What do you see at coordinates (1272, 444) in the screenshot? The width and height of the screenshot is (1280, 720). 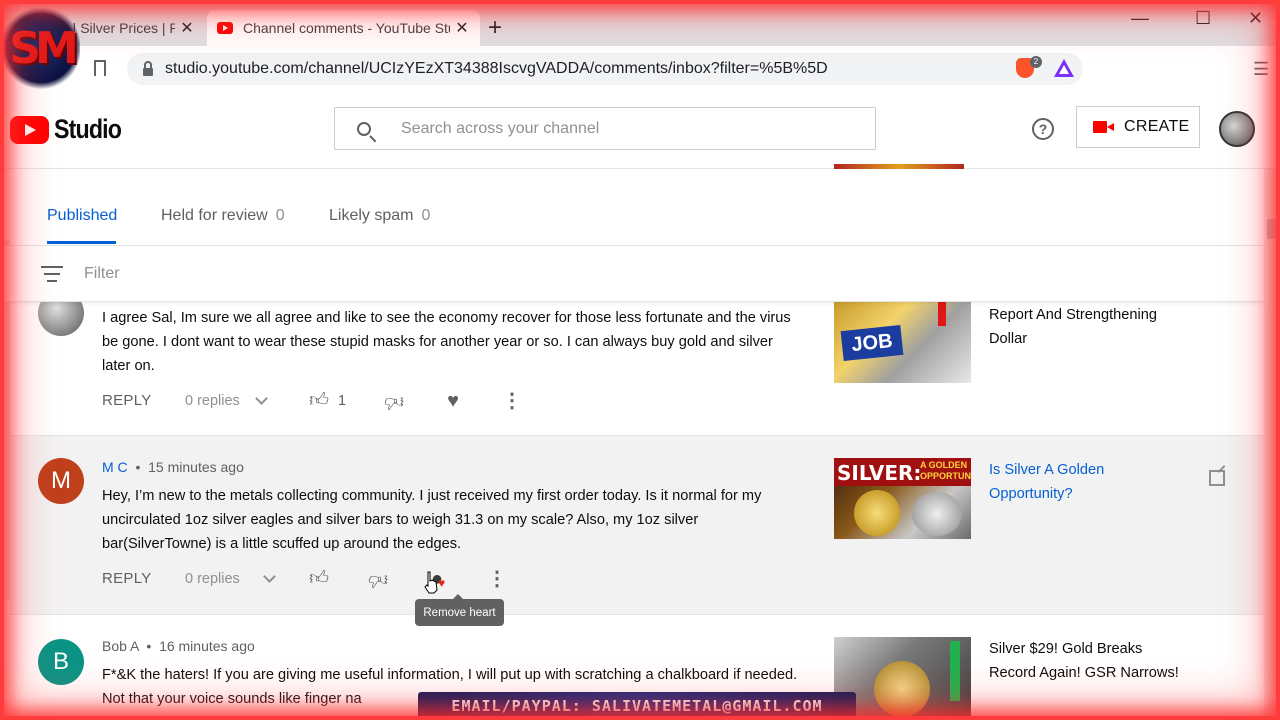 I see `page-scrollbar` at bounding box center [1272, 444].